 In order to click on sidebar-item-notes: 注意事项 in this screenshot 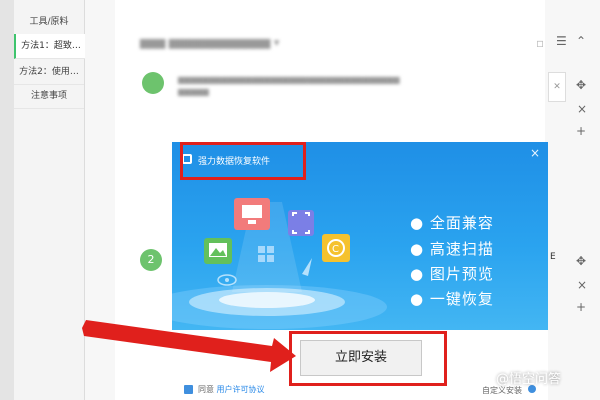, I will do `click(49, 96)`.